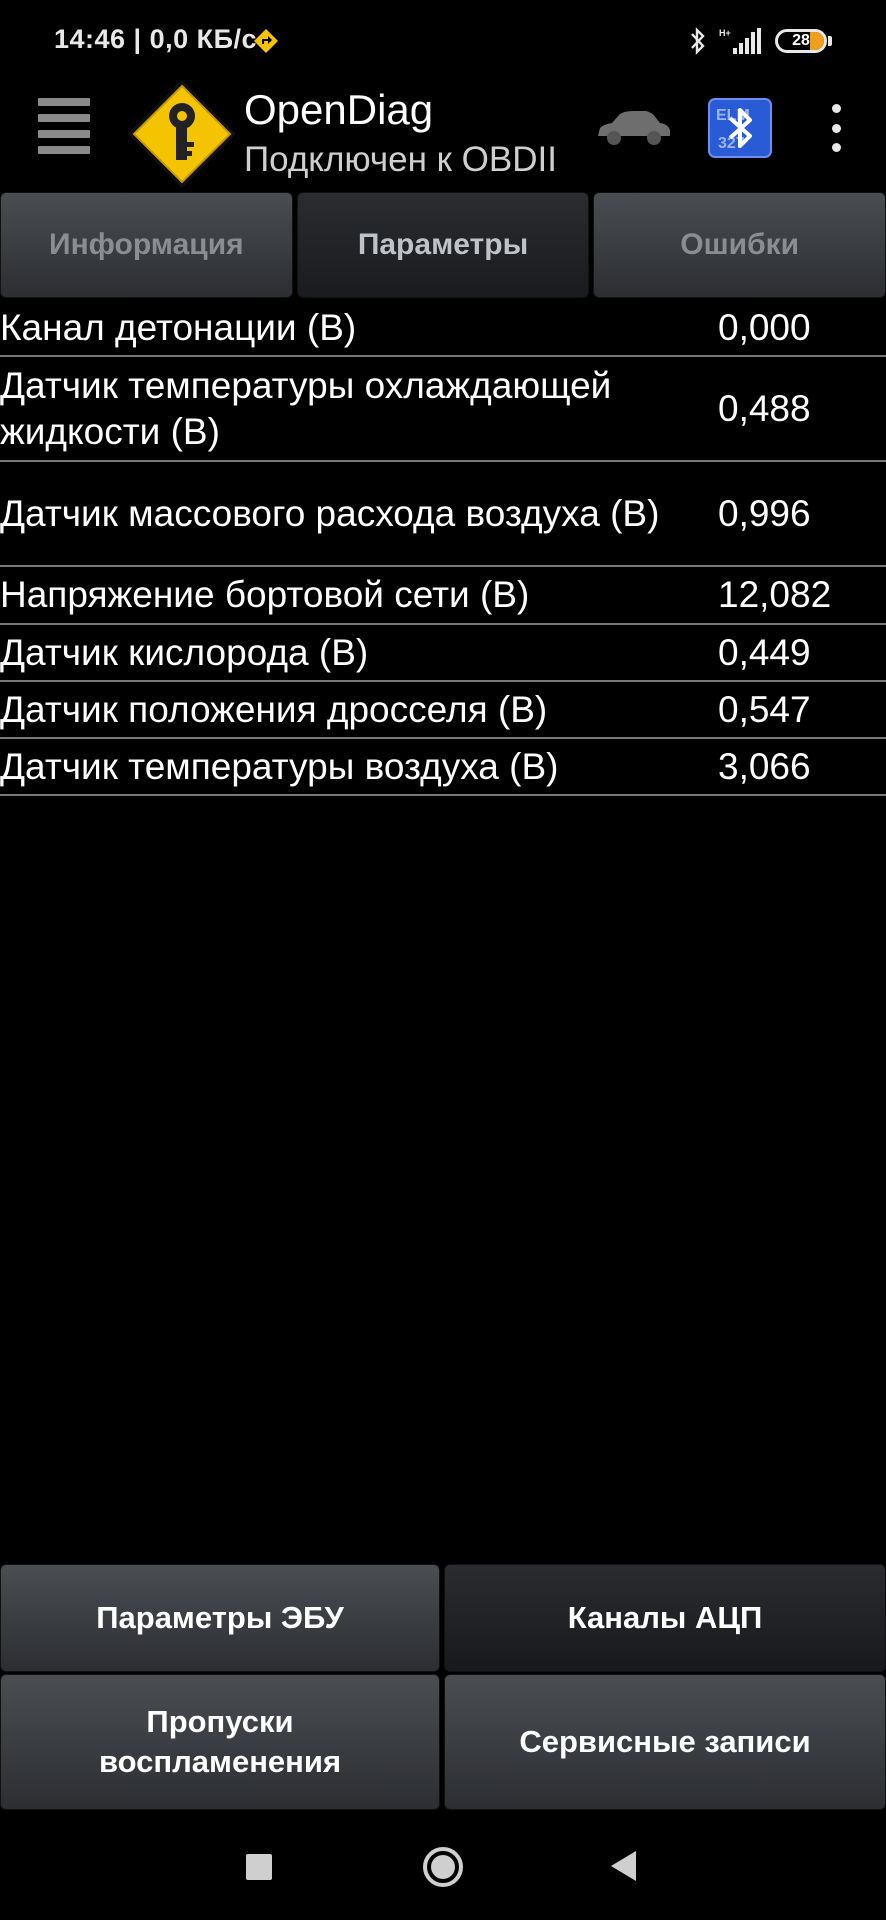 The height and width of the screenshot is (1920, 886). What do you see at coordinates (443, 40) in the screenshot?
I see `status-bar: 14:46 | 0,0 КБ/с H+ 28` at bounding box center [443, 40].